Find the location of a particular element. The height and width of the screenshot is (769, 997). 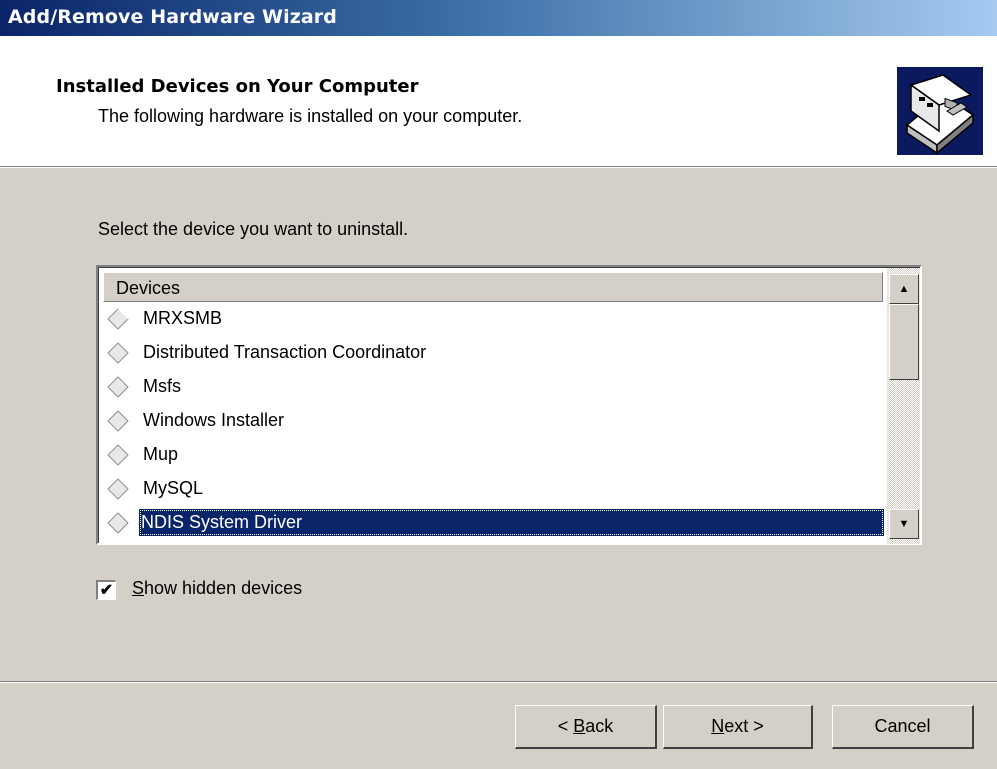

list-item: MySQL is located at coordinates (491, 489).